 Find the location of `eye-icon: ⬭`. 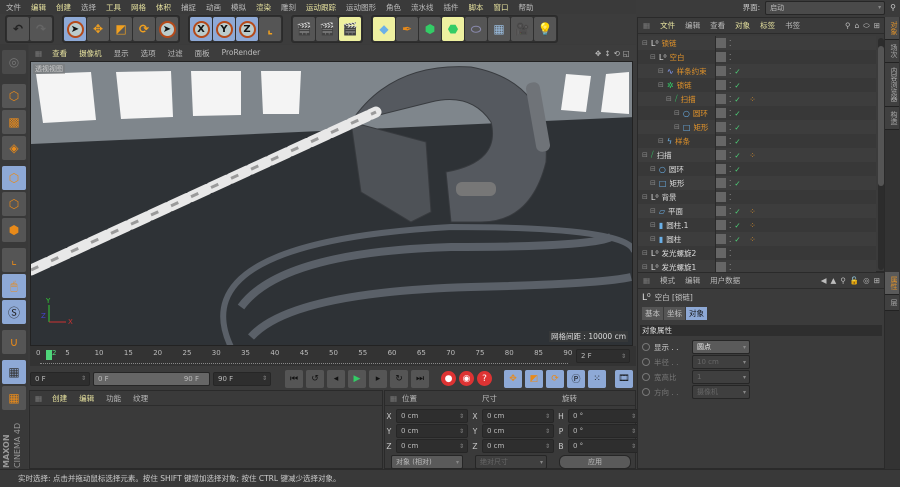

eye-icon: ⬭ is located at coordinates (866, 26).